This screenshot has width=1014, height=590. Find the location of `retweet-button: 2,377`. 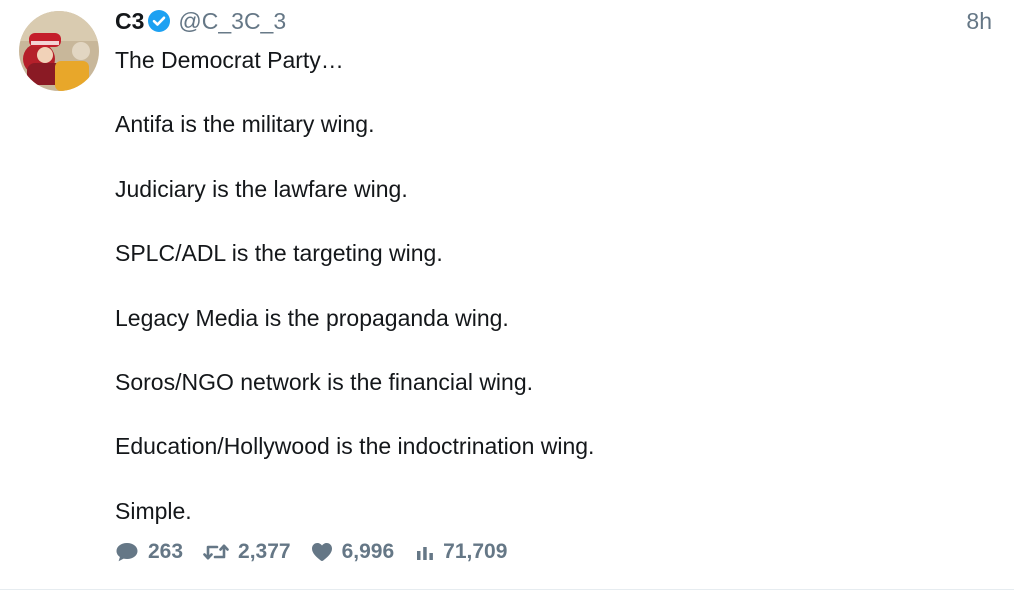

retweet-button: 2,377 is located at coordinates (247, 552).